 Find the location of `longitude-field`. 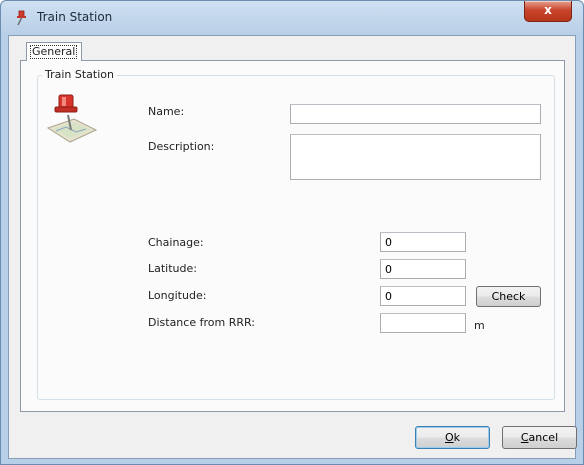

longitude-field is located at coordinates (423, 296).